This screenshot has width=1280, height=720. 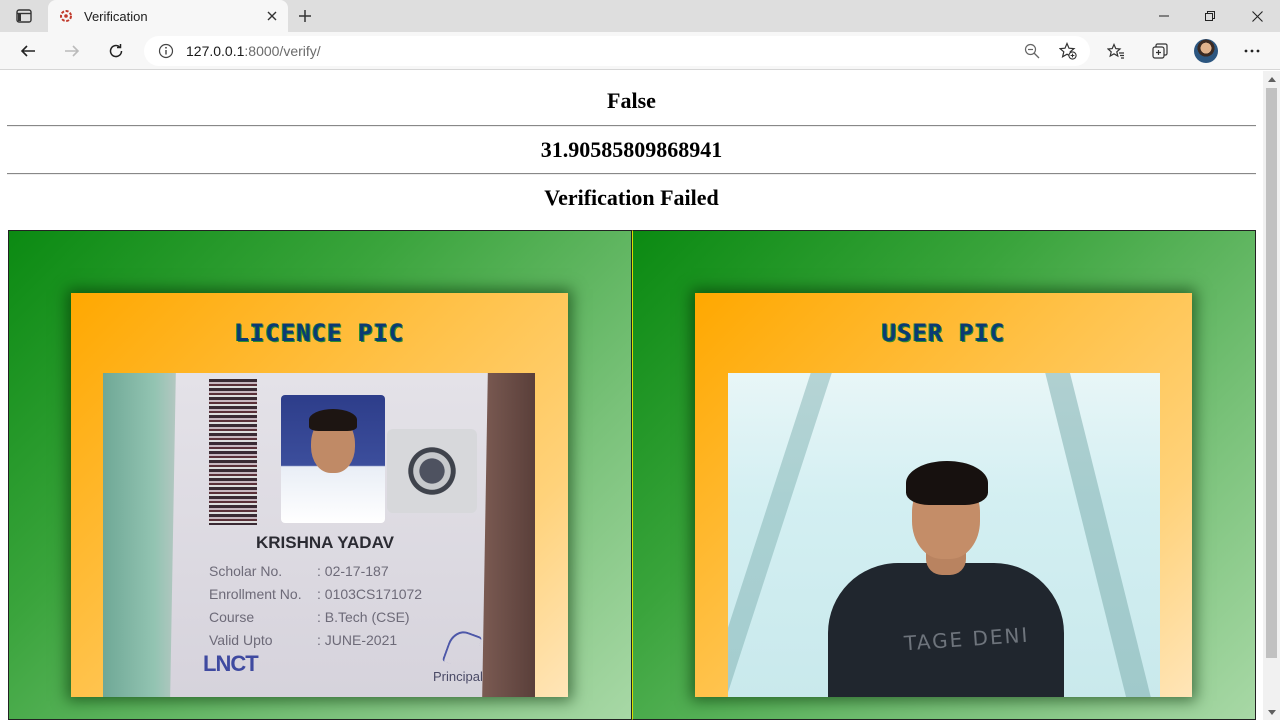 What do you see at coordinates (333, 459) in the screenshot?
I see `id-portrait` at bounding box center [333, 459].